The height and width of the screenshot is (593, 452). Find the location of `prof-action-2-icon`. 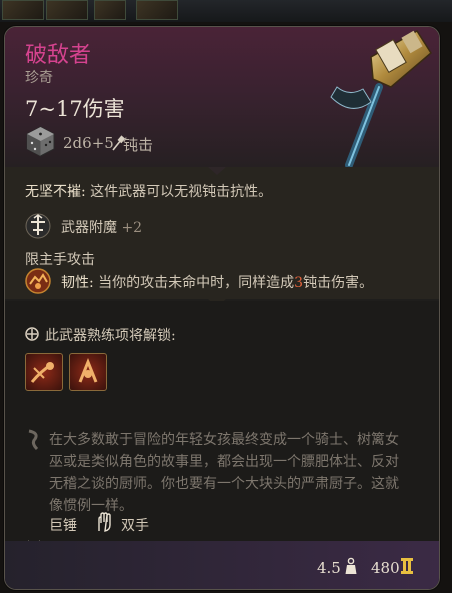

prof-action-2-icon is located at coordinates (88, 372).